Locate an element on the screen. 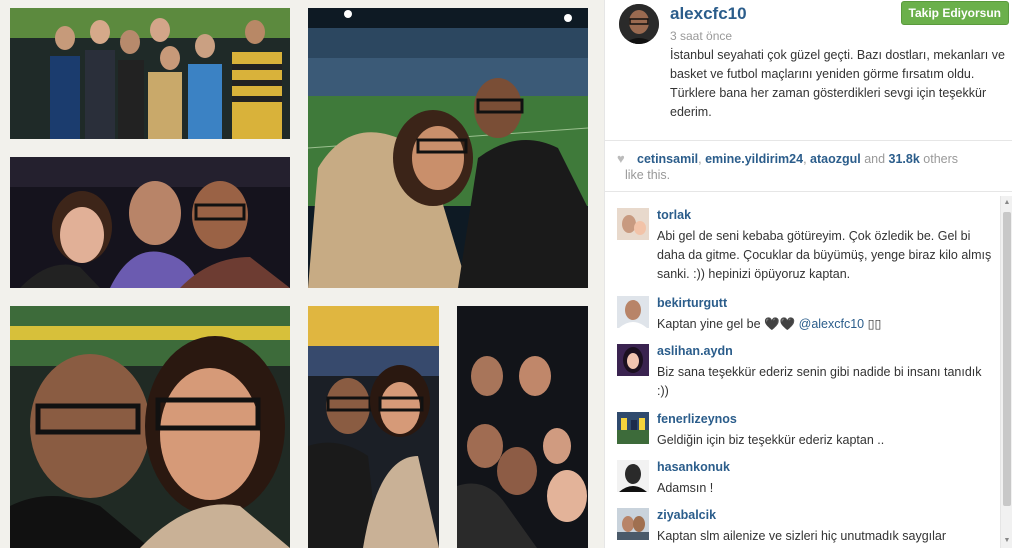 The height and width of the screenshot is (548, 1012). likes-others-text: others is located at coordinates (939, 159).